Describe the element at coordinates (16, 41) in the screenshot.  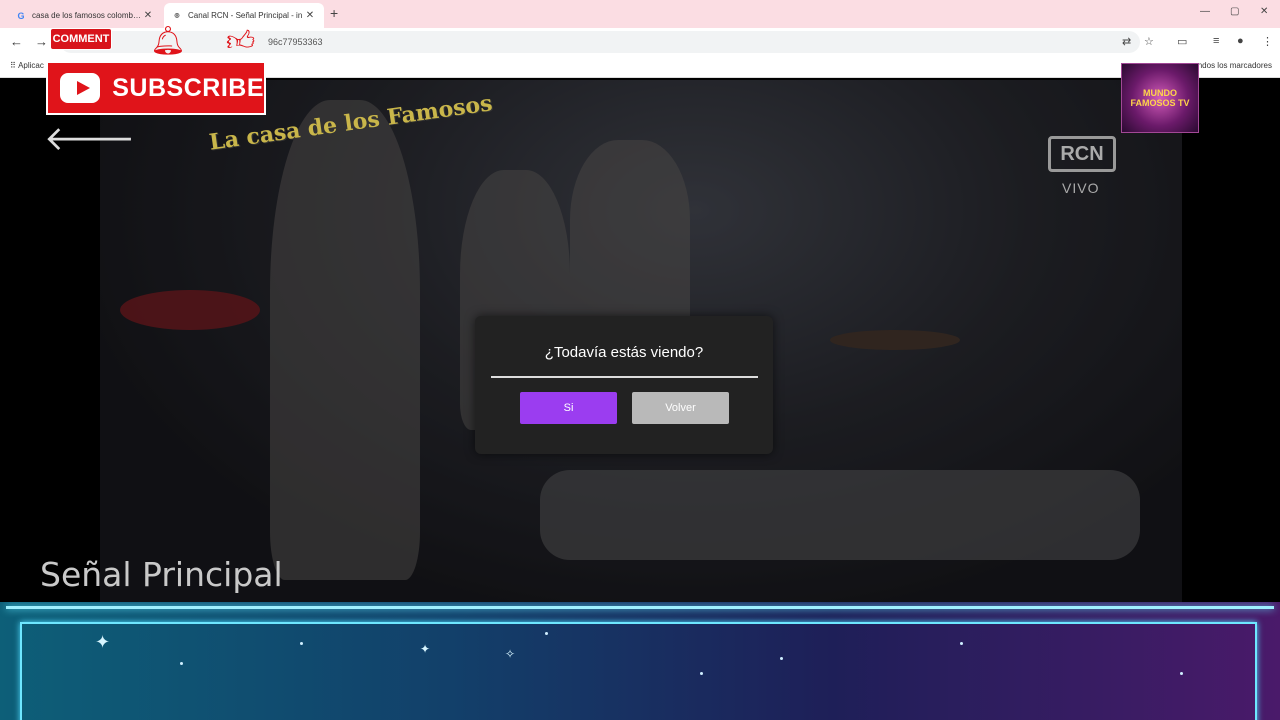
I see `back-icon: ←` at that location.